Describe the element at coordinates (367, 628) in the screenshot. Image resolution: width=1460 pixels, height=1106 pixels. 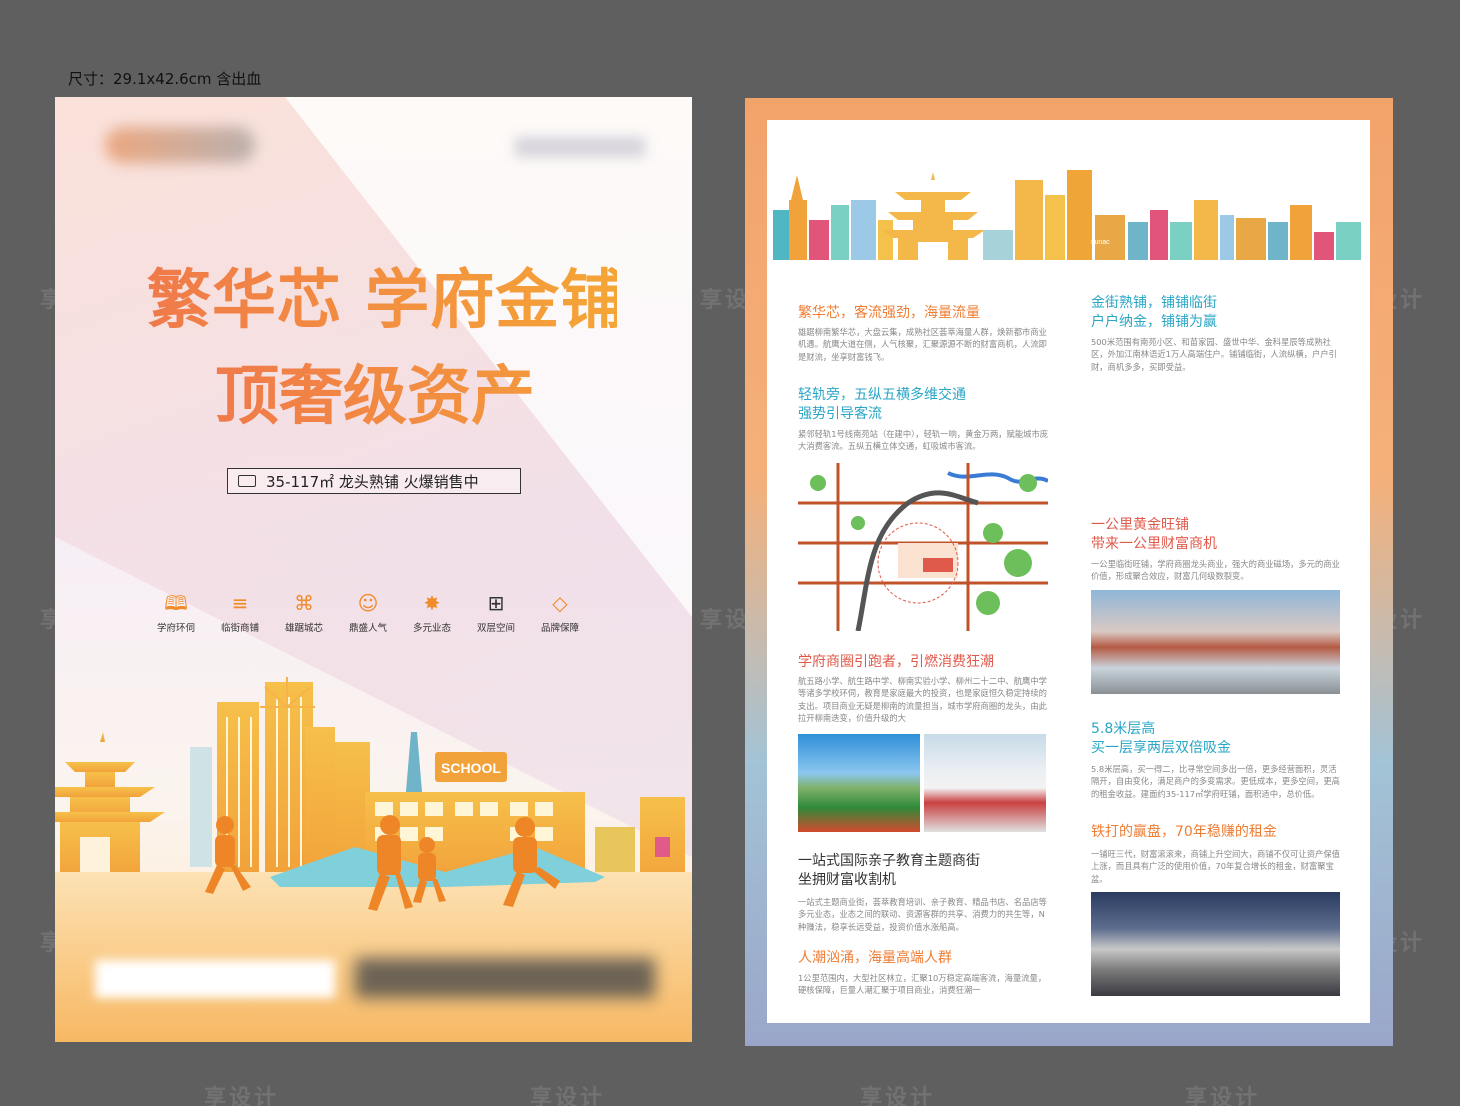
I see `feature-label: 鼎盛人气` at that location.